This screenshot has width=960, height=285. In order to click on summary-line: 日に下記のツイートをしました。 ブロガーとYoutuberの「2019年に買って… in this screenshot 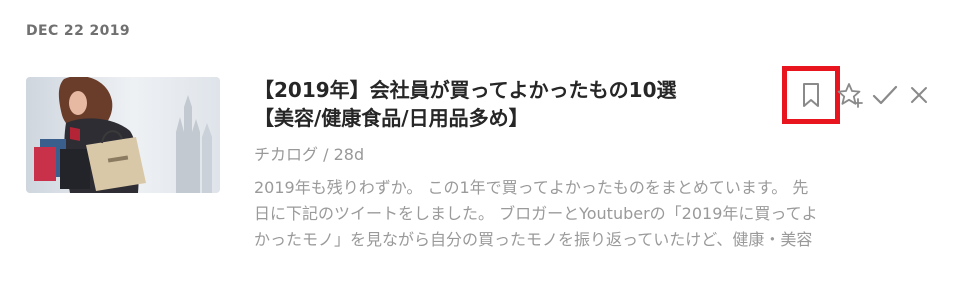, I will do `click(536, 213)`.